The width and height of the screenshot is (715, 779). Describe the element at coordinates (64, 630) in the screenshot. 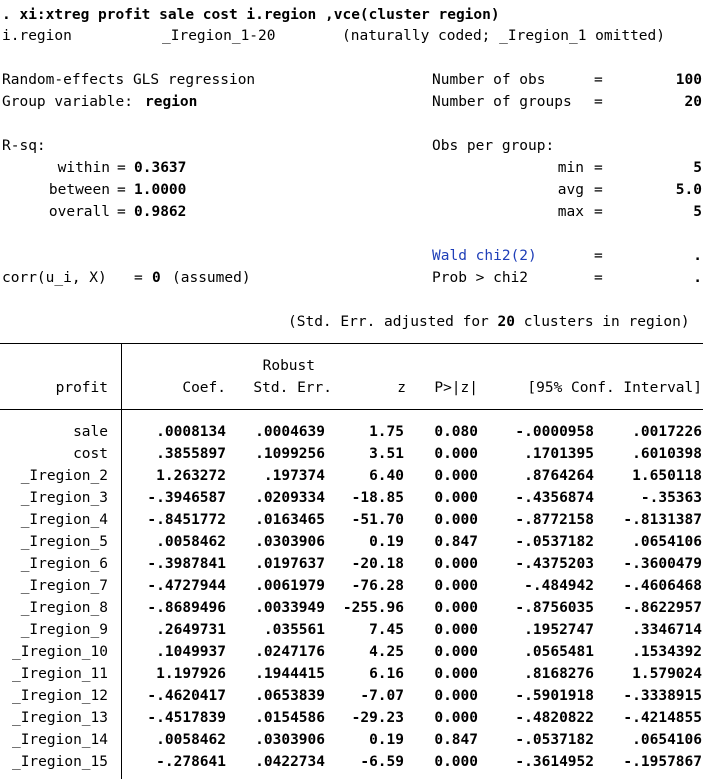

I see `row-label: _Iregion_9` at that location.